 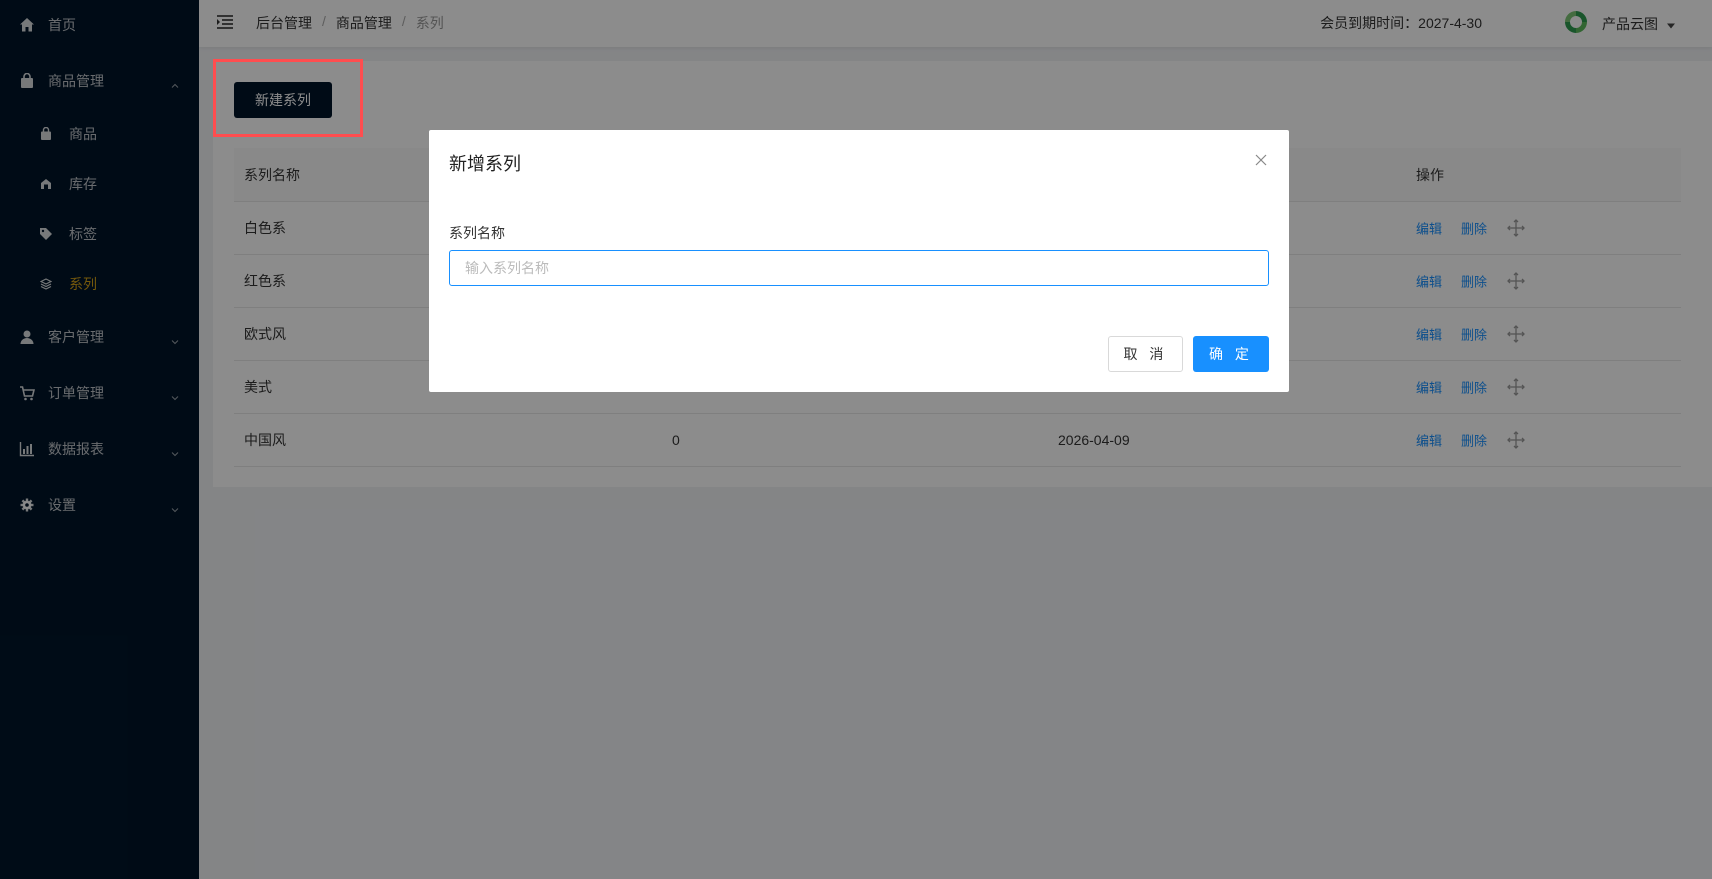 I want to click on dialog-title: 新增系列, so click(x=485, y=164).